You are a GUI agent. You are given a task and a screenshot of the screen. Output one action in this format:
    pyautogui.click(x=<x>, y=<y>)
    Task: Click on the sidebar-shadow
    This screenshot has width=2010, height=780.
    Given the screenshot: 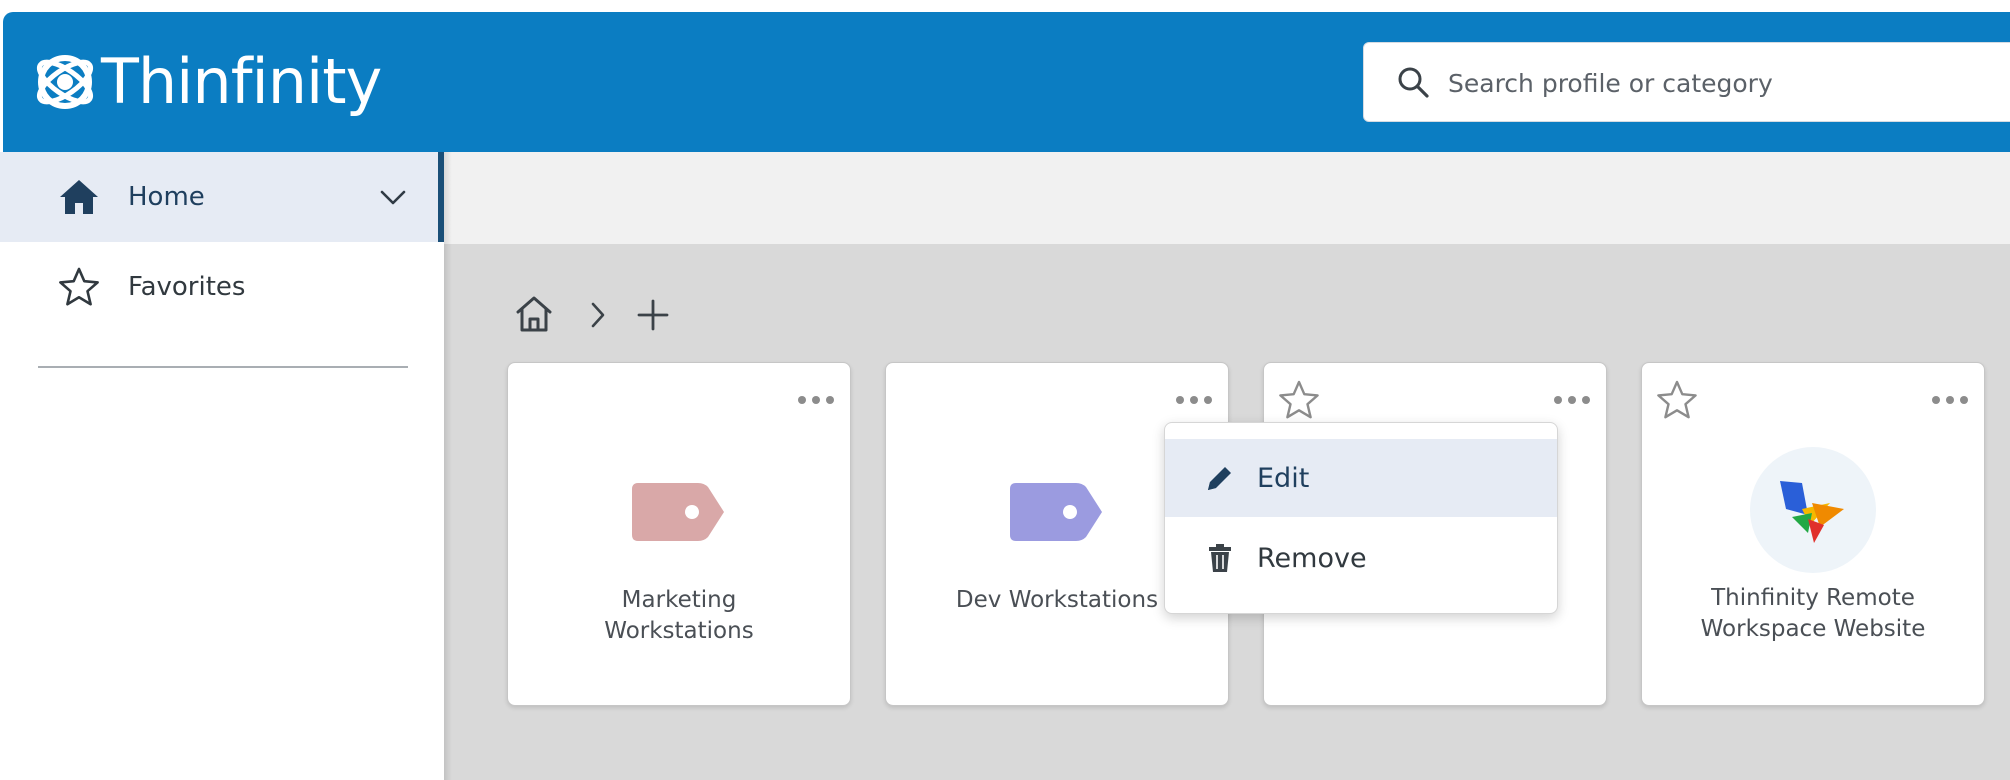 What is the action you would take?
    pyautogui.click(x=448, y=466)
    